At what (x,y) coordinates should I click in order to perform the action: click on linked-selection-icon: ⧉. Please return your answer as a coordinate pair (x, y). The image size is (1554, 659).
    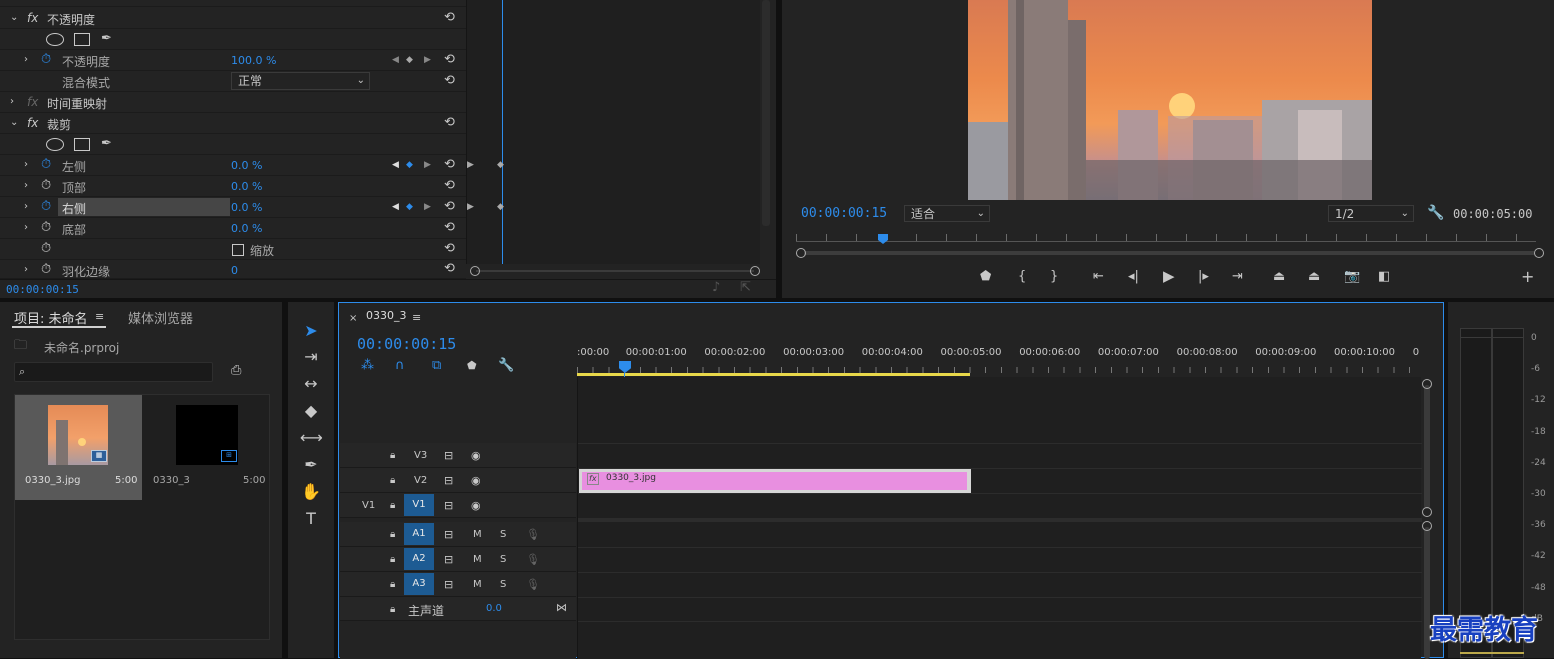
    Looking at the image, I should click on (436, 366).